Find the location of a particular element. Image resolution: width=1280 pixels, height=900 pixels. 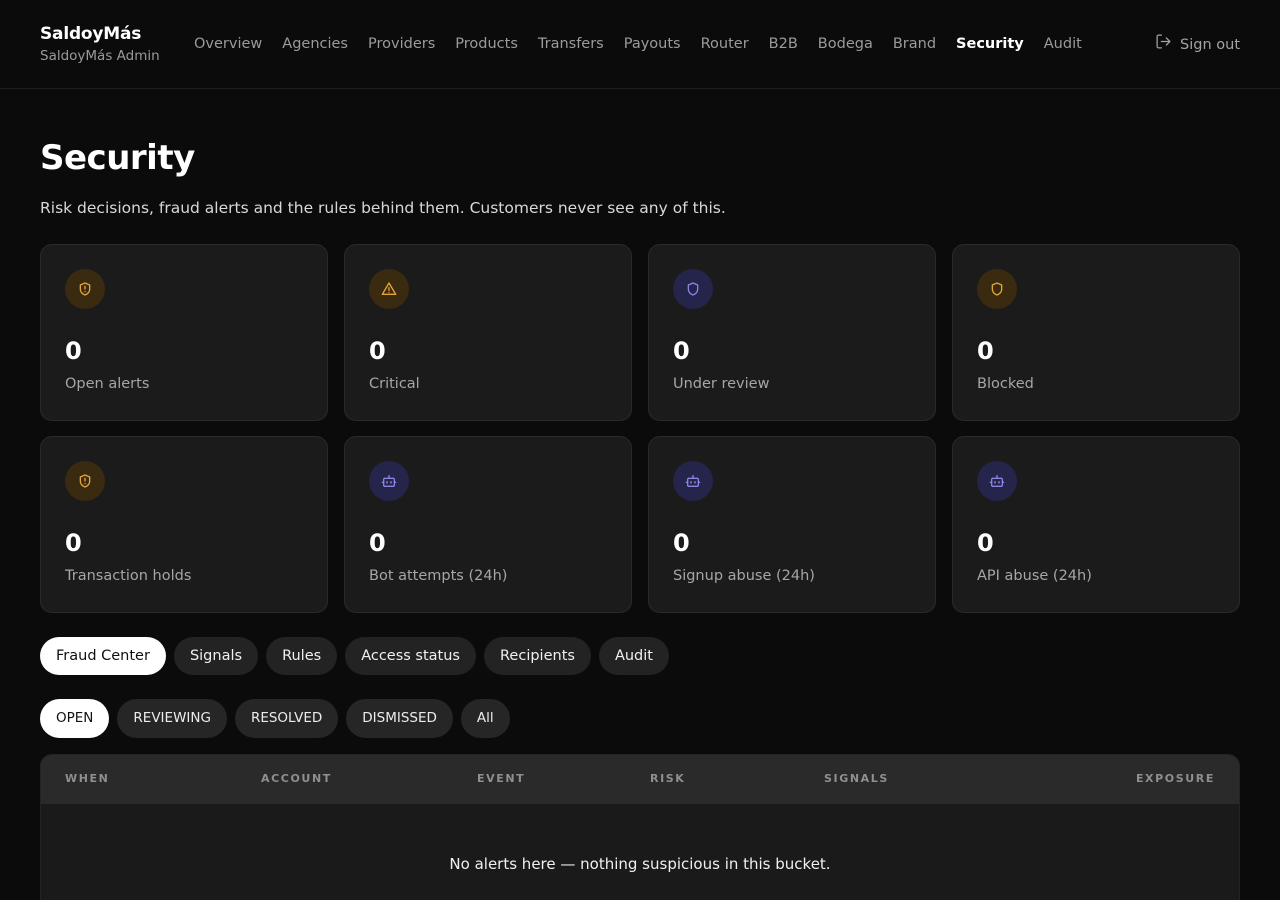

stat-label: API abuse (24h) is located at coordinates (1034, 576).